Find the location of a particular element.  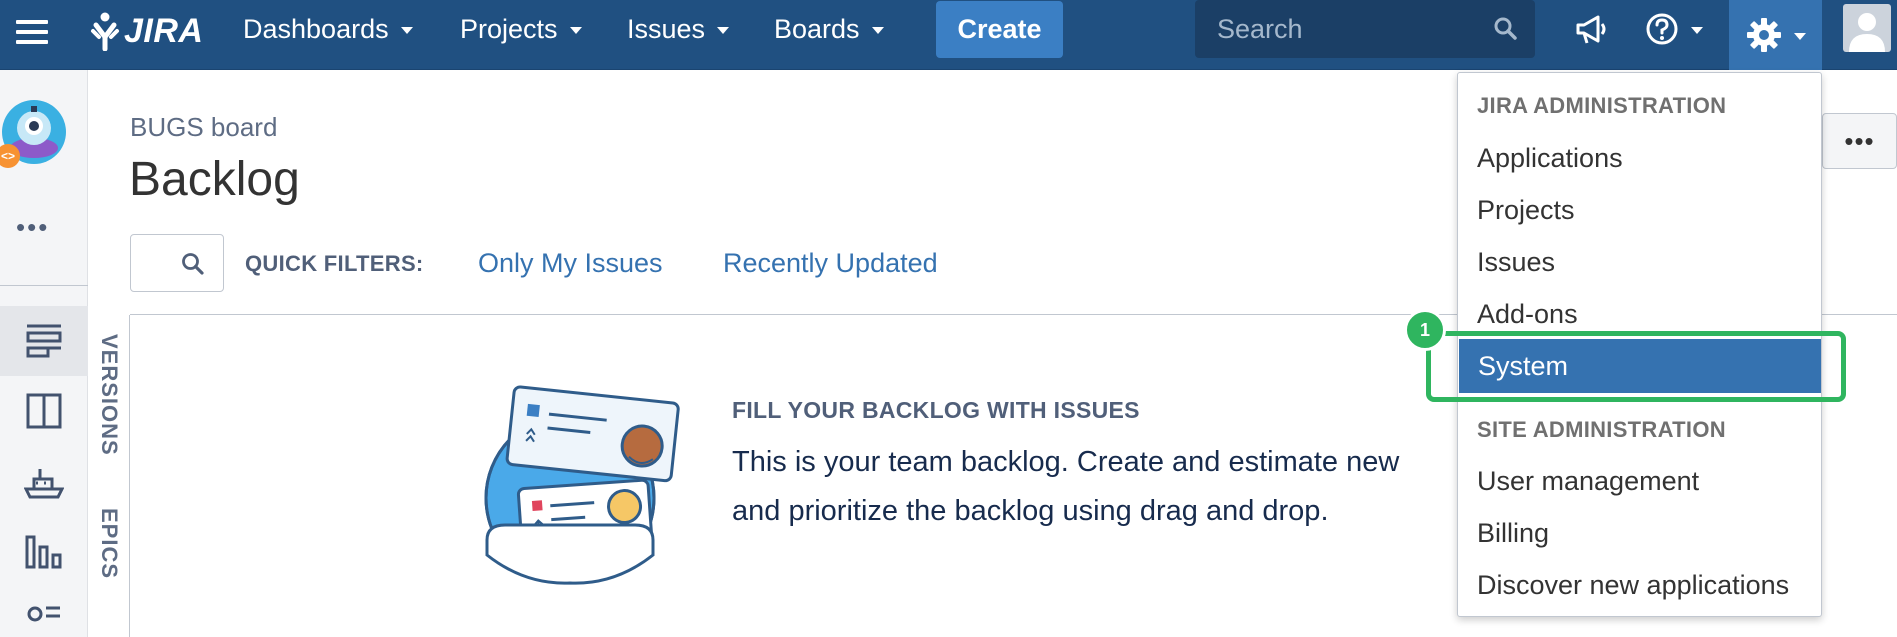

nav-menu-projects: Projects is located at coordinates (521, 29).